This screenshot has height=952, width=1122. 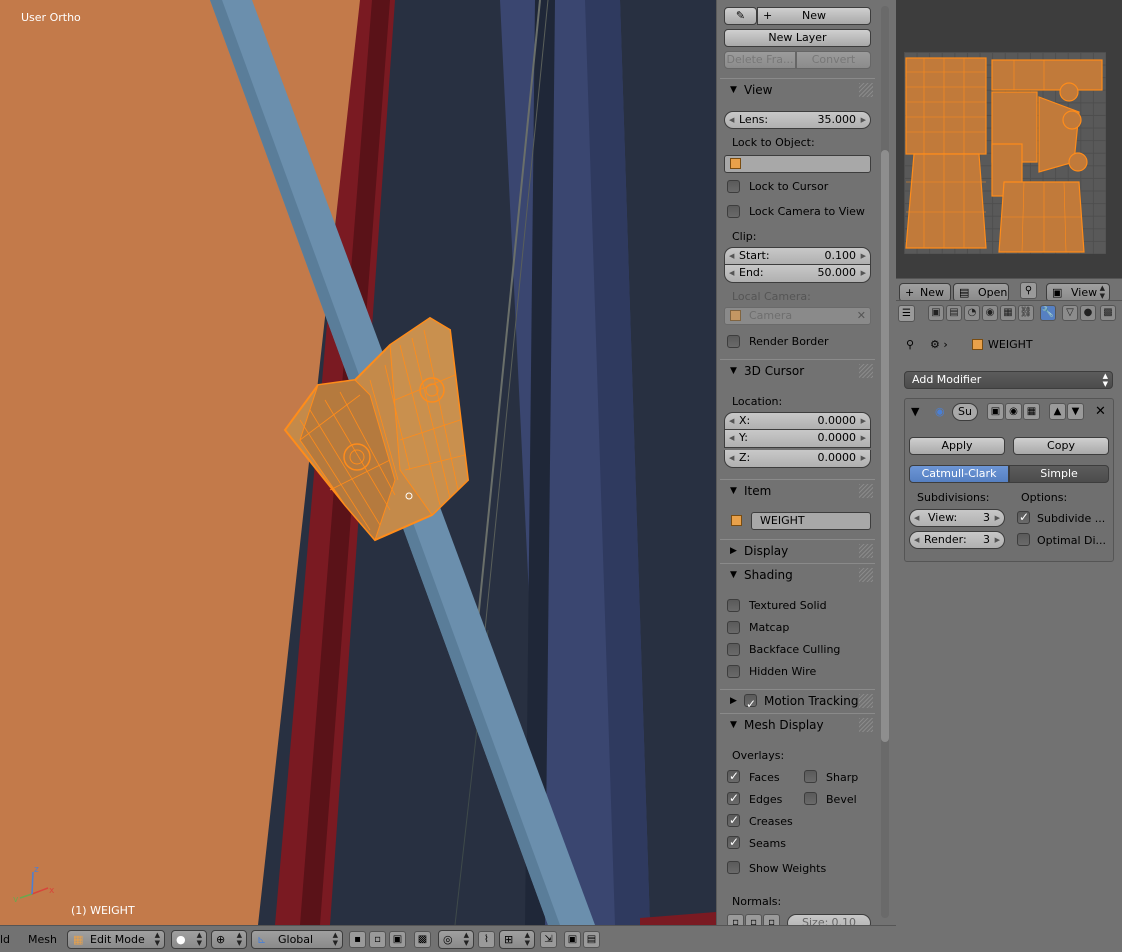 What do you see at coordinates (766, 799) in the screenshot?
I see `edges-label: Edges` at bounding box center [766, 799].